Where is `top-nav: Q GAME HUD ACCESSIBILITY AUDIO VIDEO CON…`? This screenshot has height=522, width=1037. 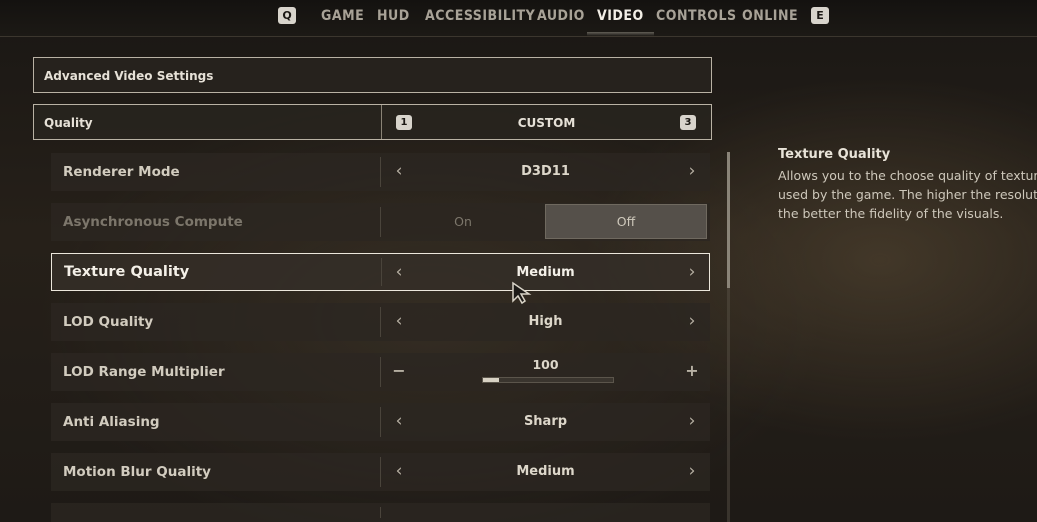 top-nav: Q GAME HUD ACCESSIBILITY AUDIO VIDEO CON… is located at coordinates (518, 18).